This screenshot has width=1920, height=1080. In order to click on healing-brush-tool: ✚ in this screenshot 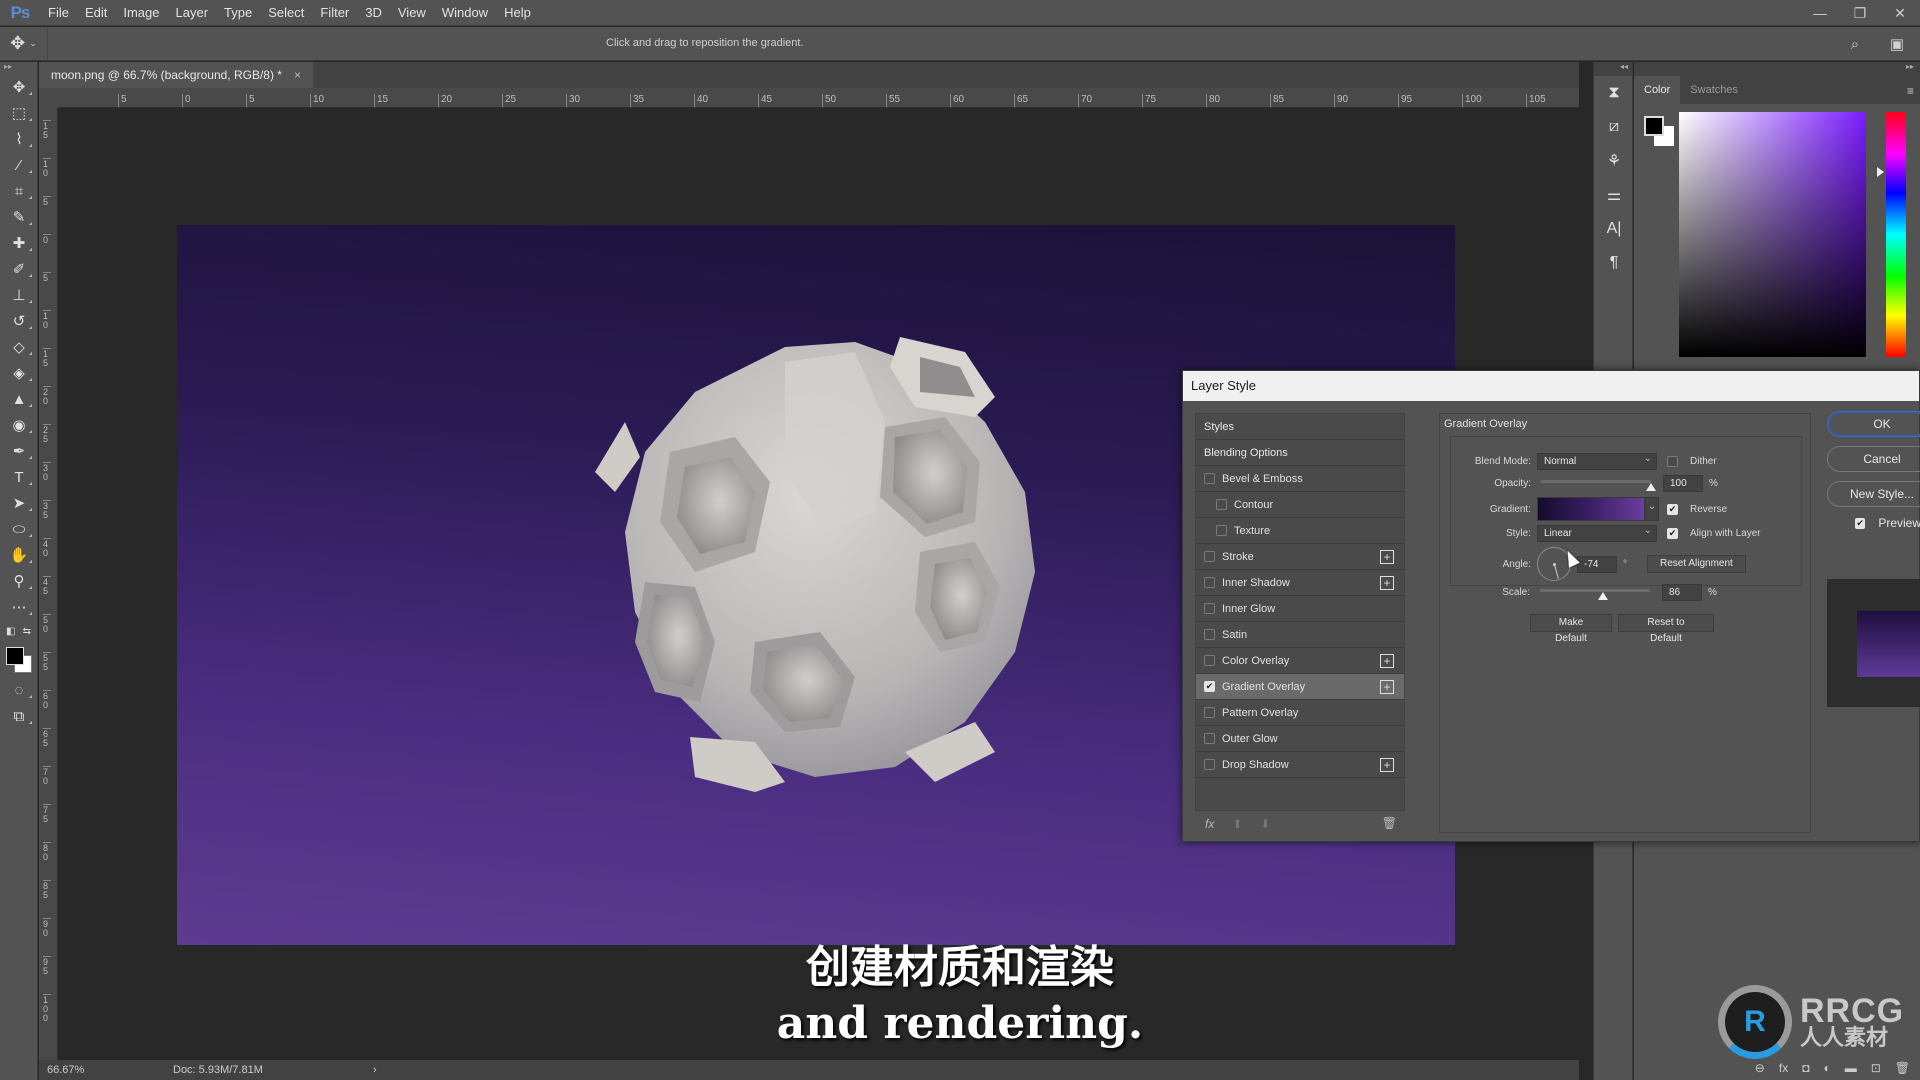, I will do `click(19, 243)`.